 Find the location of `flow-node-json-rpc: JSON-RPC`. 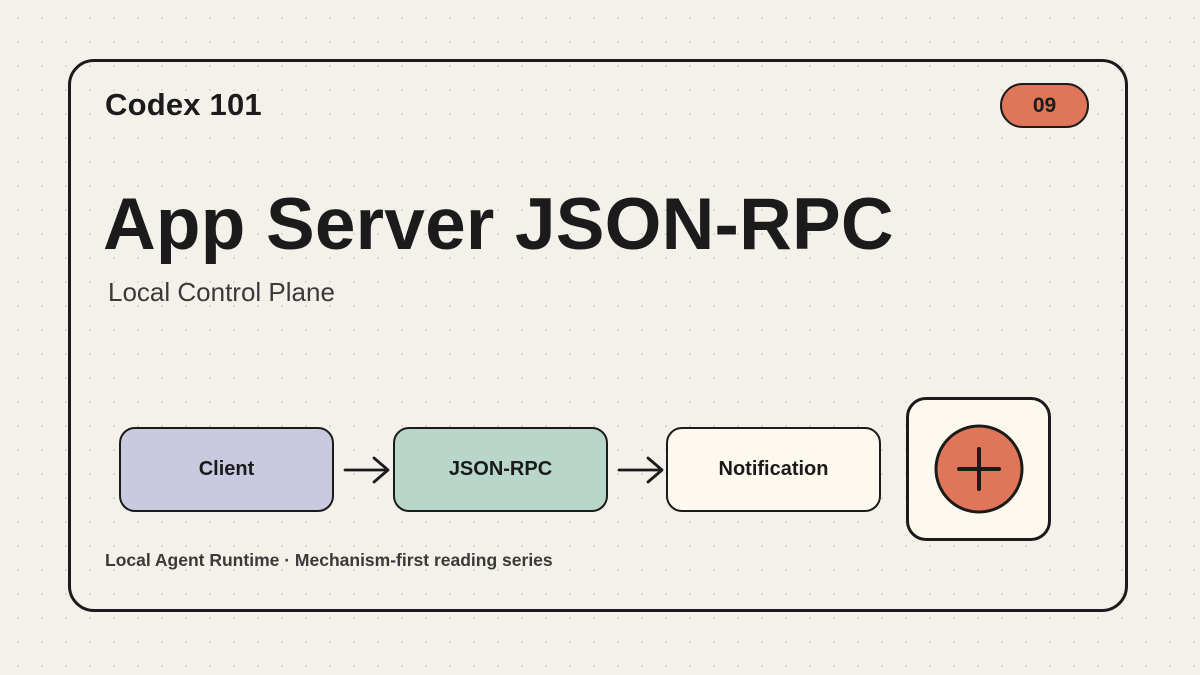

flow-node-json-rpc: JSON-RPC is located at coordinates (500, 469).